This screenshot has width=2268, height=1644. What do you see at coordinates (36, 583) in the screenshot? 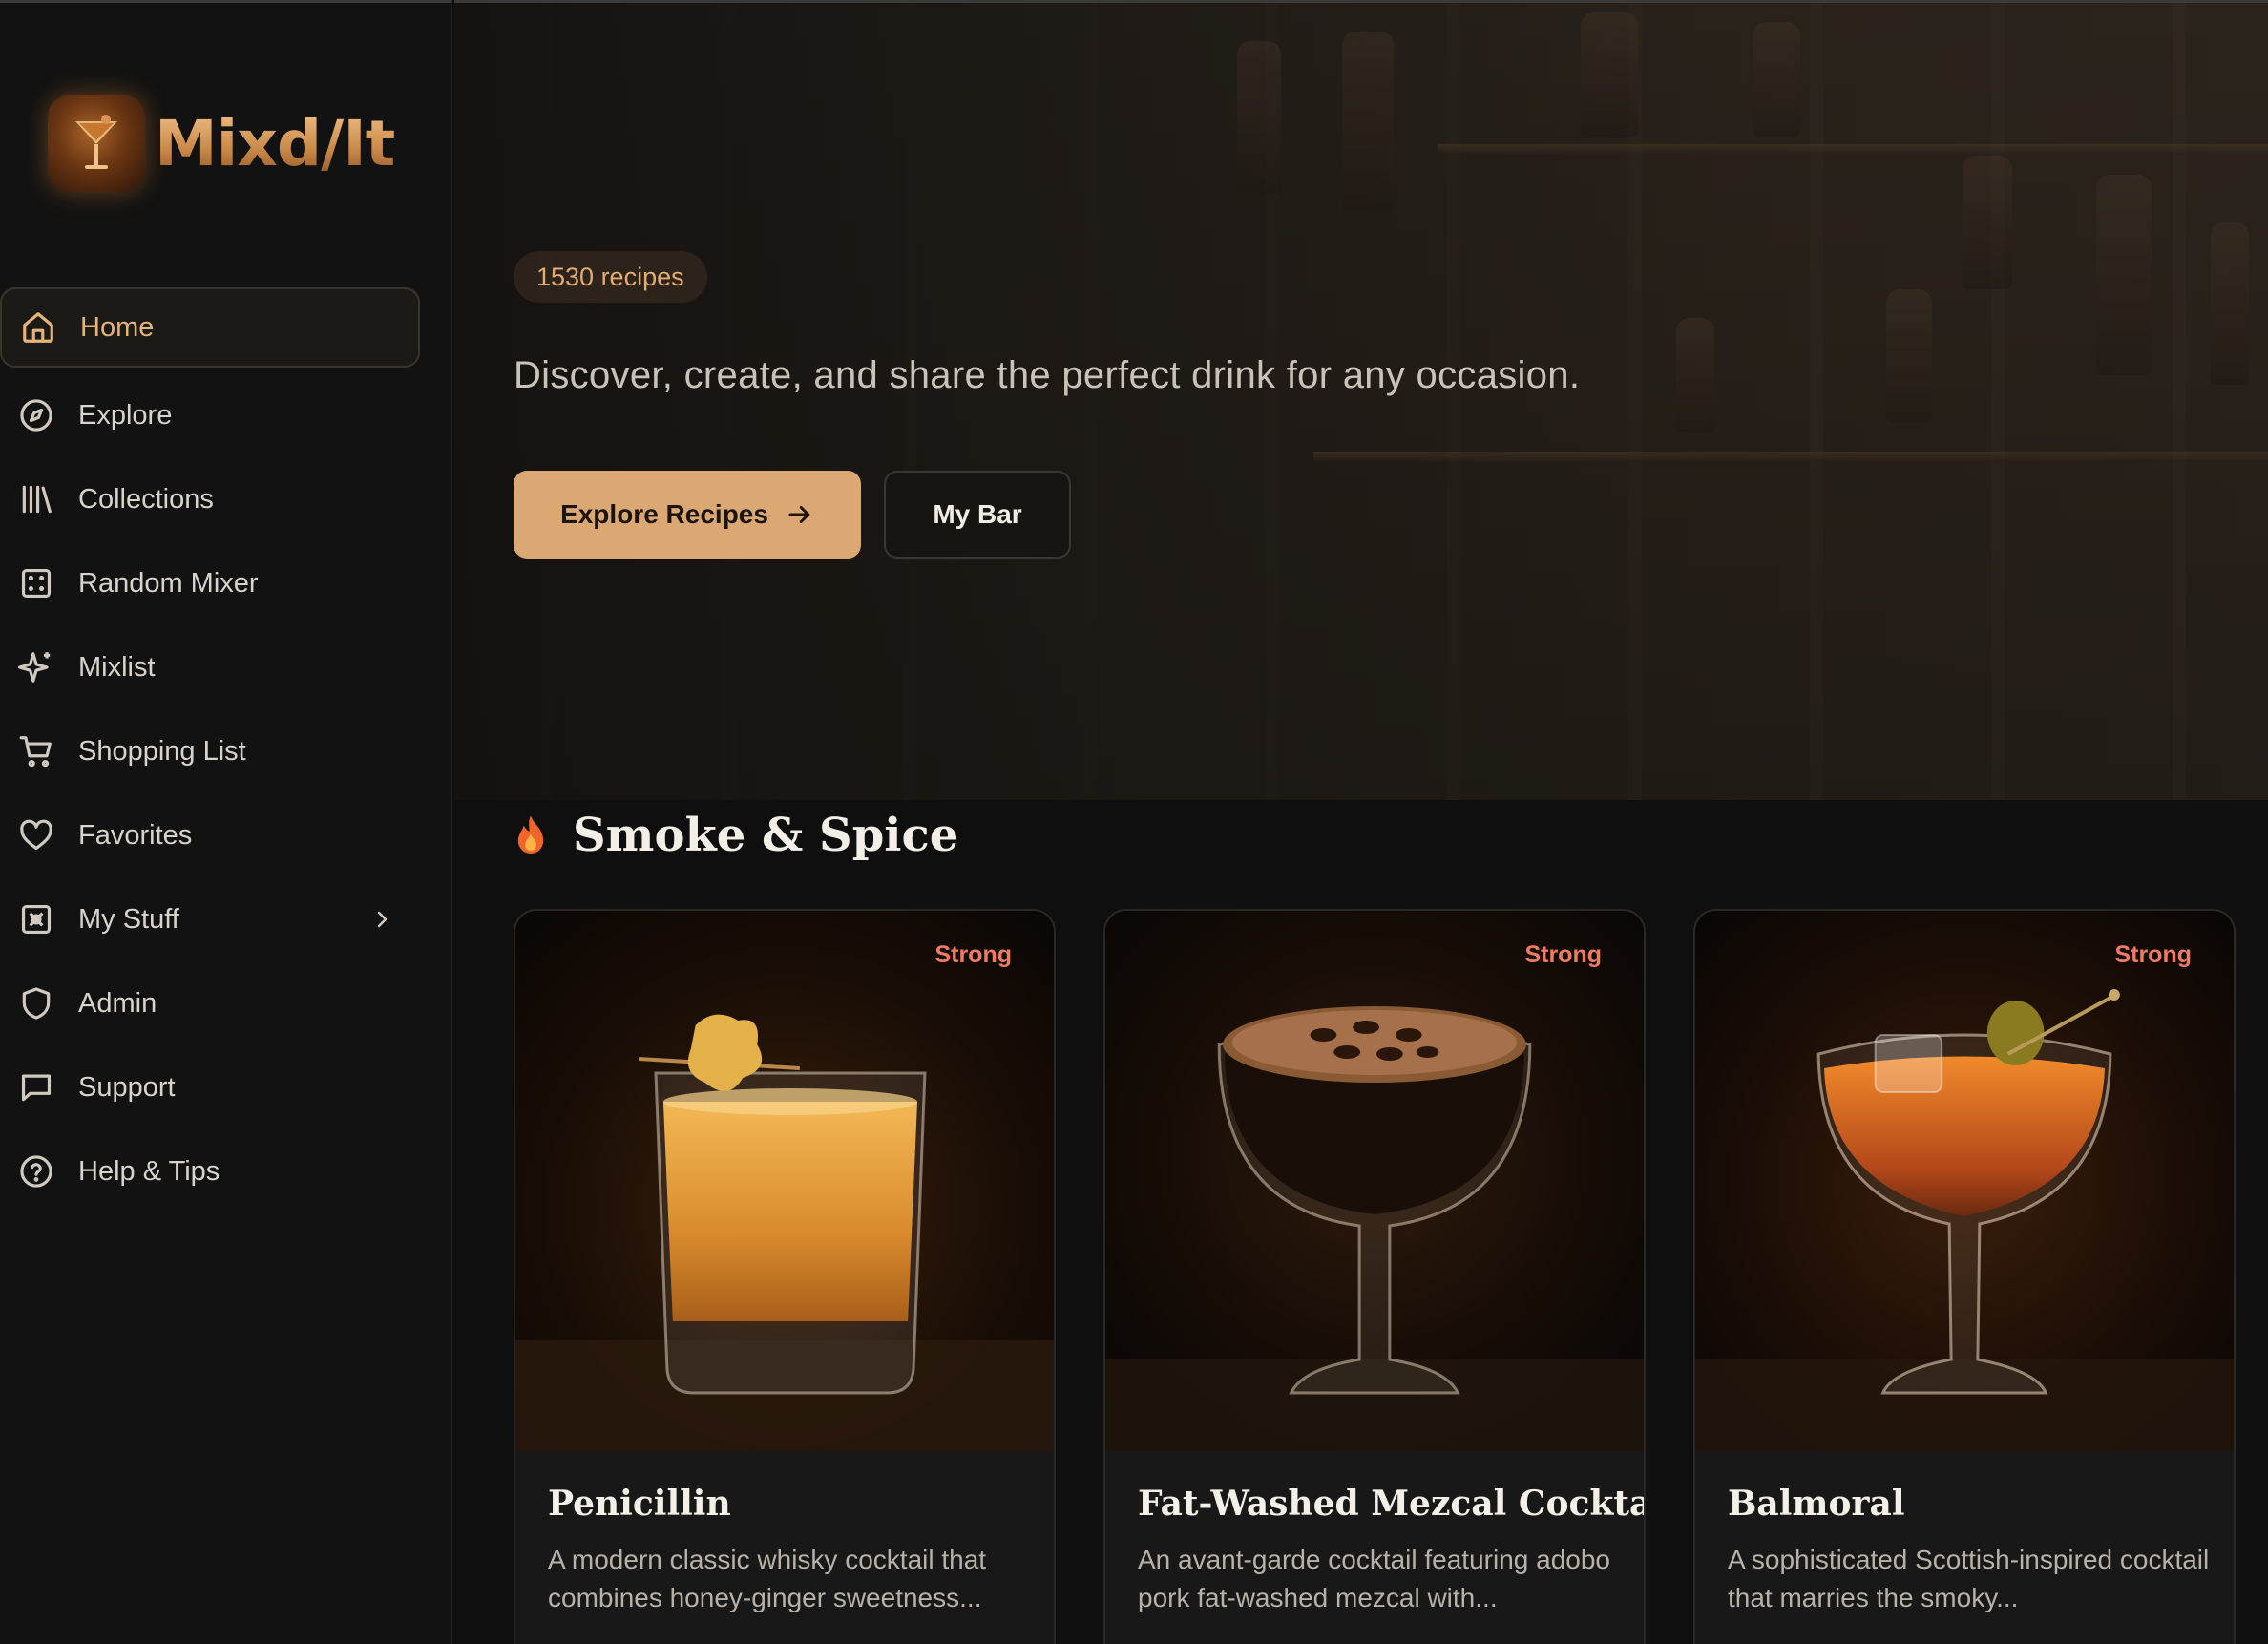
I see `dice-icon` at bounding box center [36, 583].